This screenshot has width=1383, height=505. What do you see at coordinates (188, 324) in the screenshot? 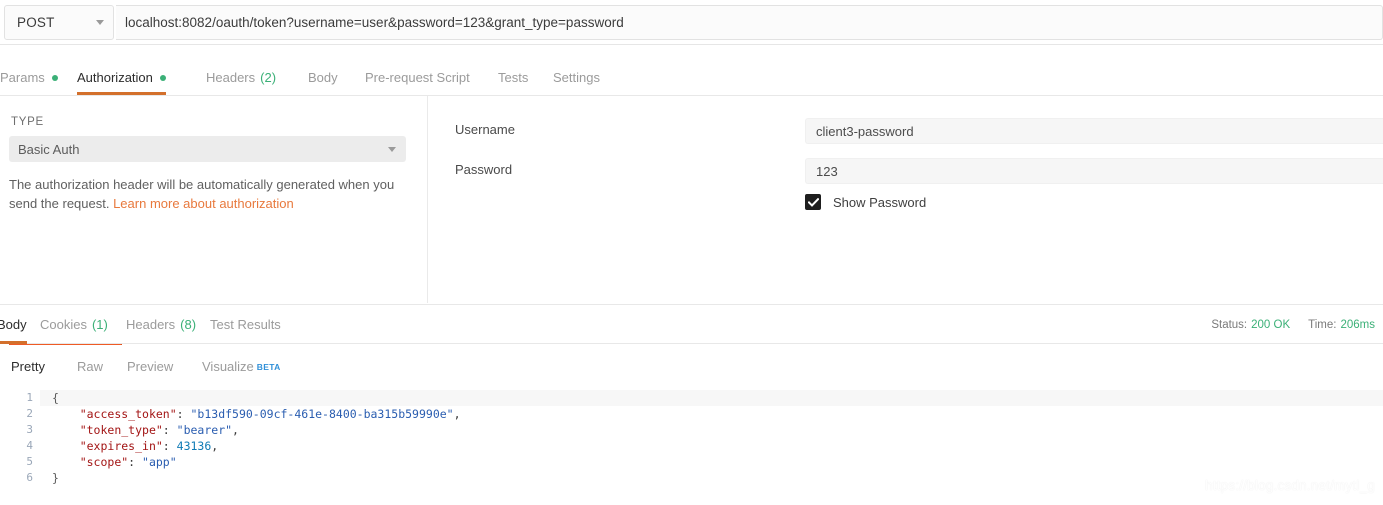
I see `tab-count: (8)` at bounding box center [188, 324].